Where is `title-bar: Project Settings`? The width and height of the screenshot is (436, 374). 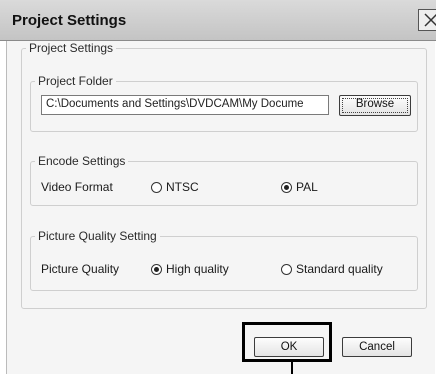 title-bar: Project Settings is located at coordinates (218, 20).